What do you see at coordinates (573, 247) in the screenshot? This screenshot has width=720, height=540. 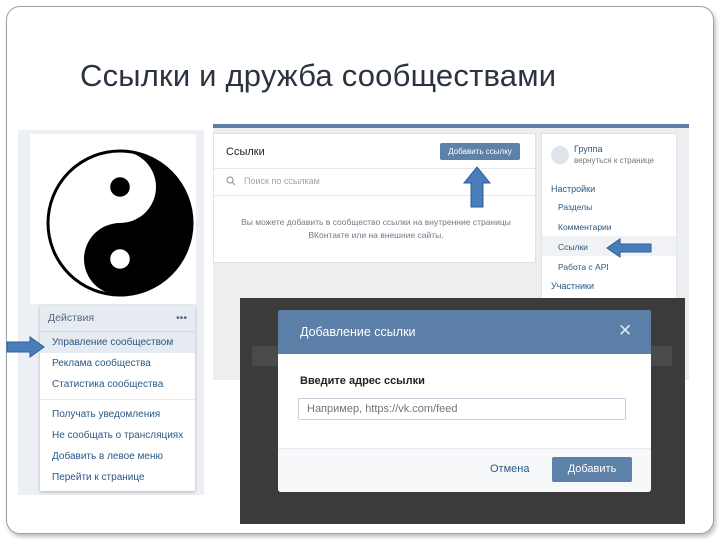 I see `sidebar-item-links: Ссылки` at bounding box center [573, 247].